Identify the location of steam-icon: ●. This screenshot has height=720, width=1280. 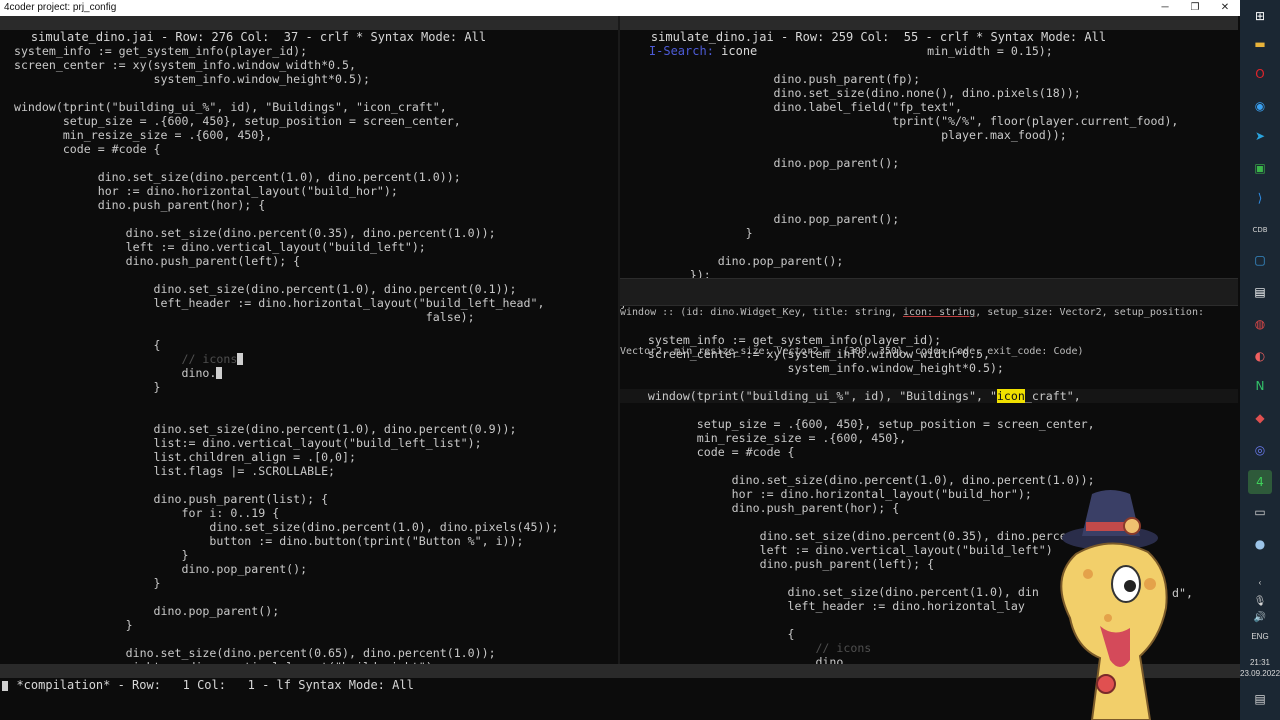
(1260, 544).